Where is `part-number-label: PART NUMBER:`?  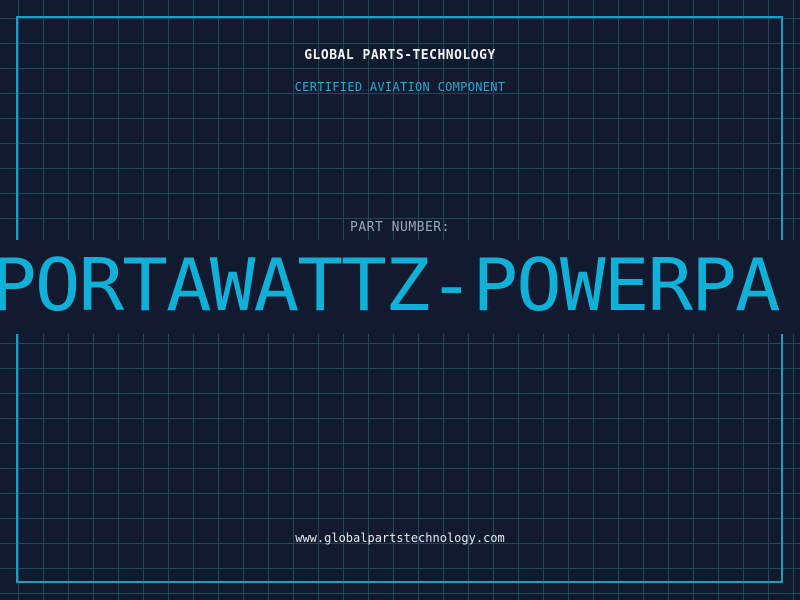 part-number-label: PART NUMBER: is located at coordinates (400, 227).